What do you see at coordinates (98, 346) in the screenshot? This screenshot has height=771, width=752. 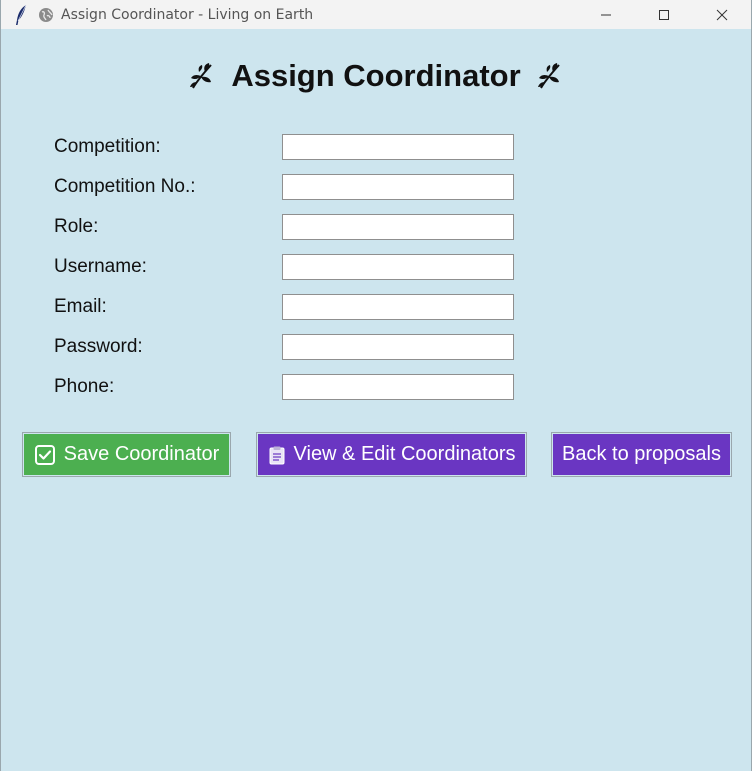 I see `password-label: Password:` at bounding box center [98, 346].